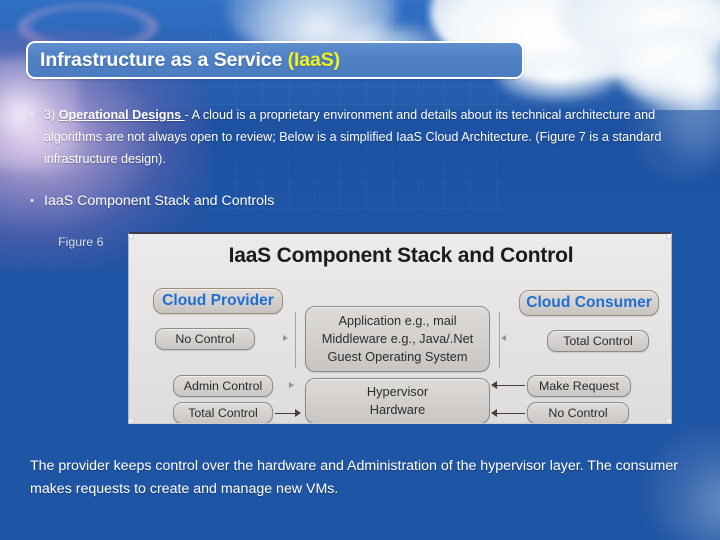 This screenshot has height=540, width=720. What do you see at coordinates (164, 59) in the screenshot?
I see `page-title-main: Infrastructure as a Service` at bounding box center [164, 59].